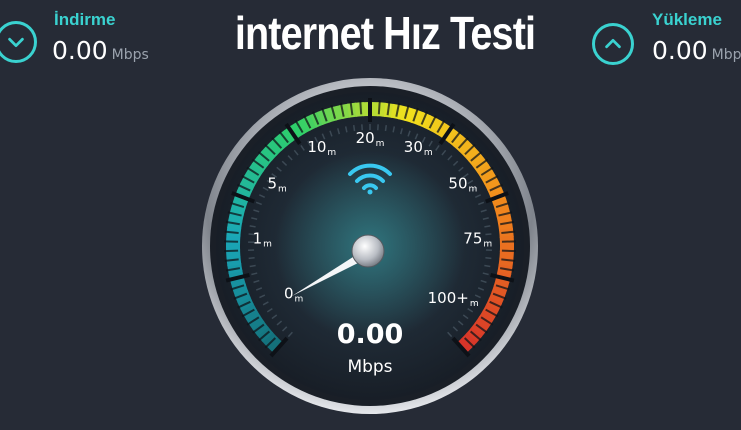 The image size is (741, 430). I want to click on gauge-scale-number: 0, so click(289, 294).